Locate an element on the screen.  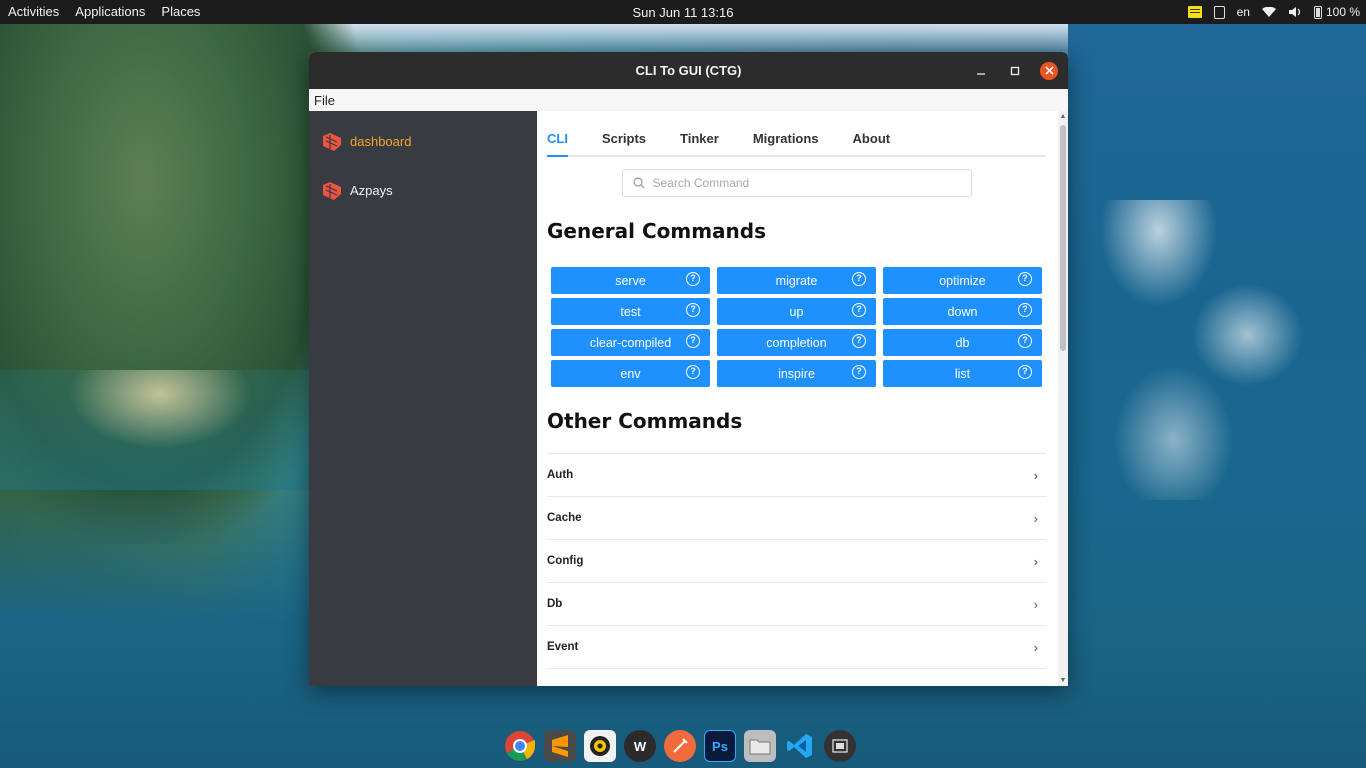
command-test-button: test? is located at coordinates (630, 311).